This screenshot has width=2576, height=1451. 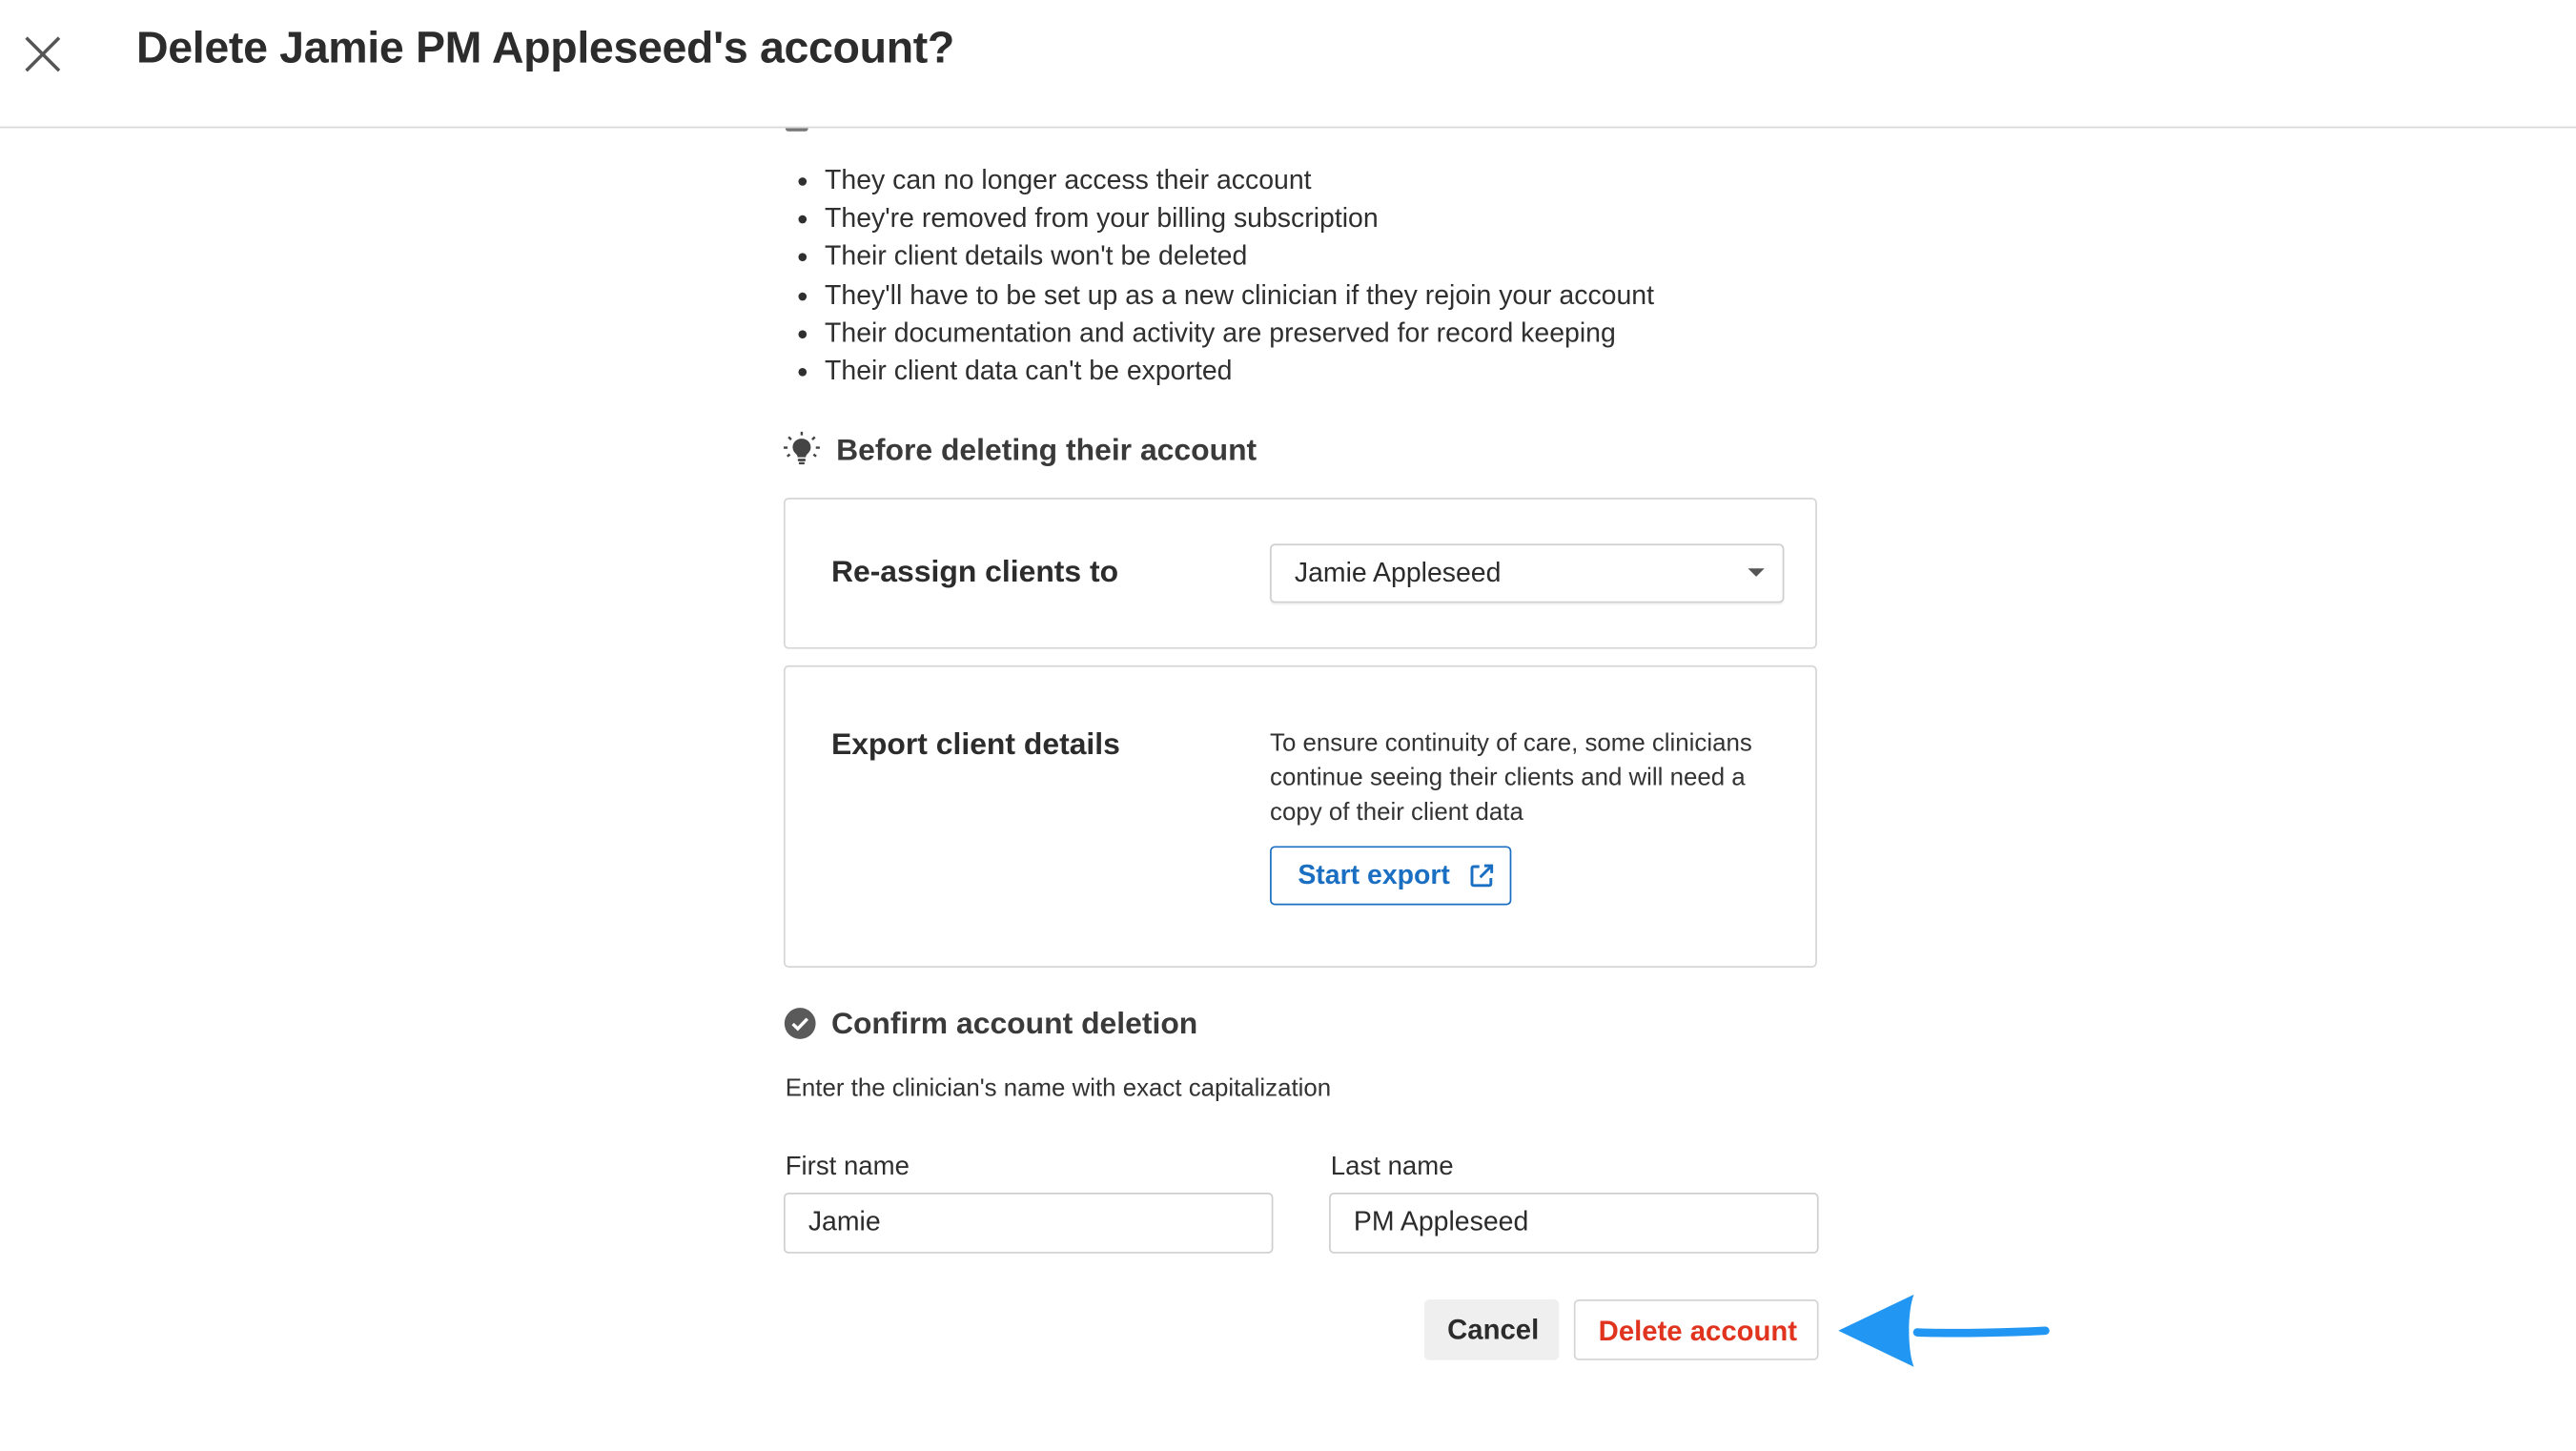 I want to click on reassign-label: Re-assign clients to, so click(x=975, y=570).